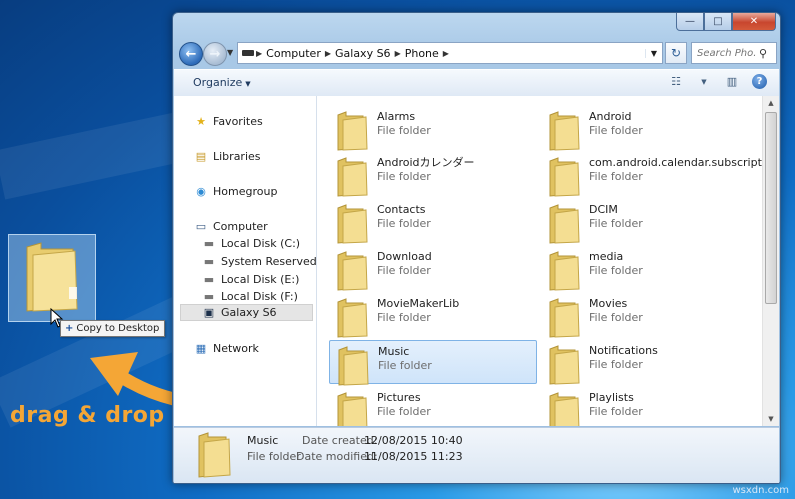 The width and height of the screenshot is (795, 499). What do you see at coordinates (759, 81) in the screenshot?
I see `help-button: ?` at bounding box center [759, 81].